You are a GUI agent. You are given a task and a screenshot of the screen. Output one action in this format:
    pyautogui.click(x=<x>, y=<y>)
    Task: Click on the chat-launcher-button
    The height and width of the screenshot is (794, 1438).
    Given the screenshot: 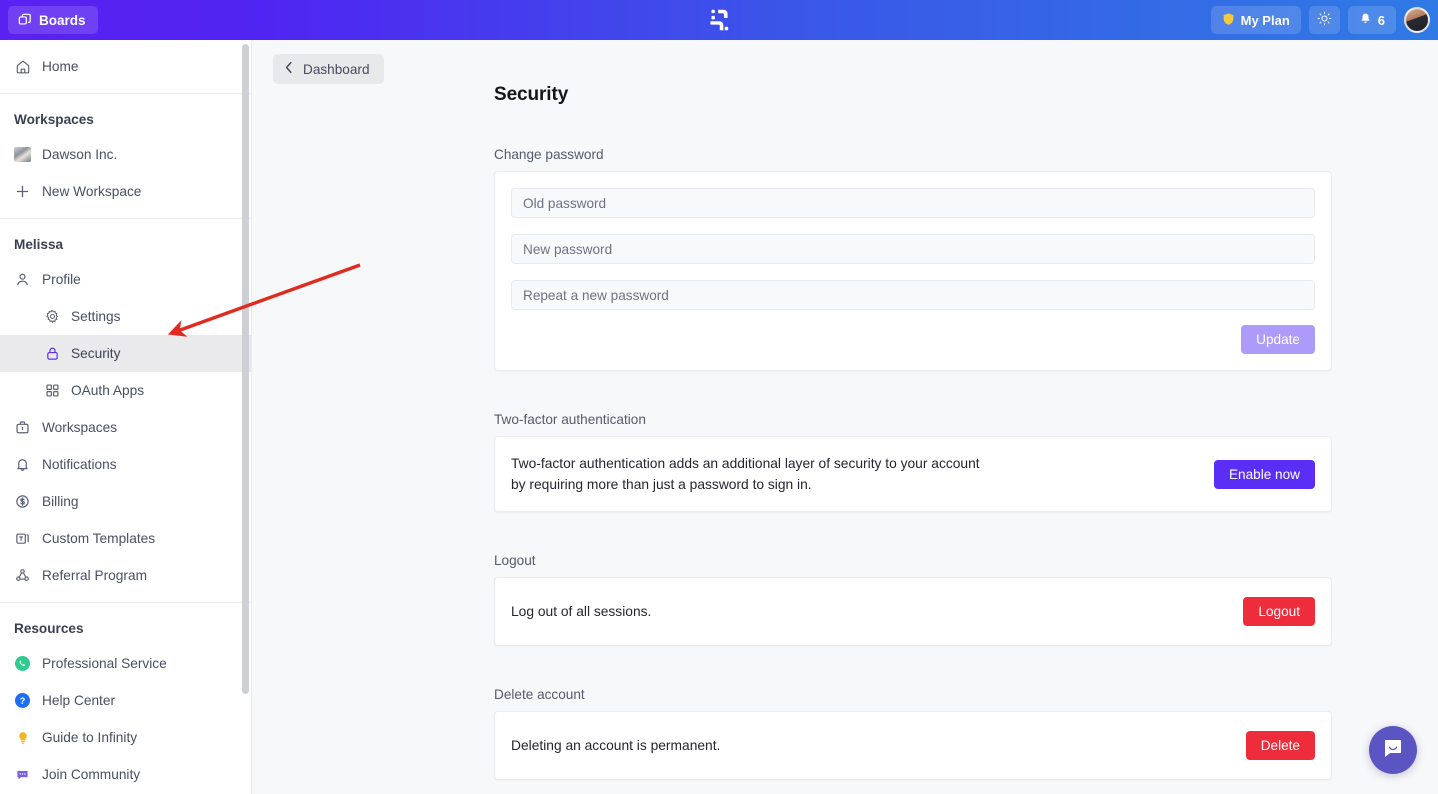 What is the action you would take?
    pyautogui.click(x=1393, y=750)
    